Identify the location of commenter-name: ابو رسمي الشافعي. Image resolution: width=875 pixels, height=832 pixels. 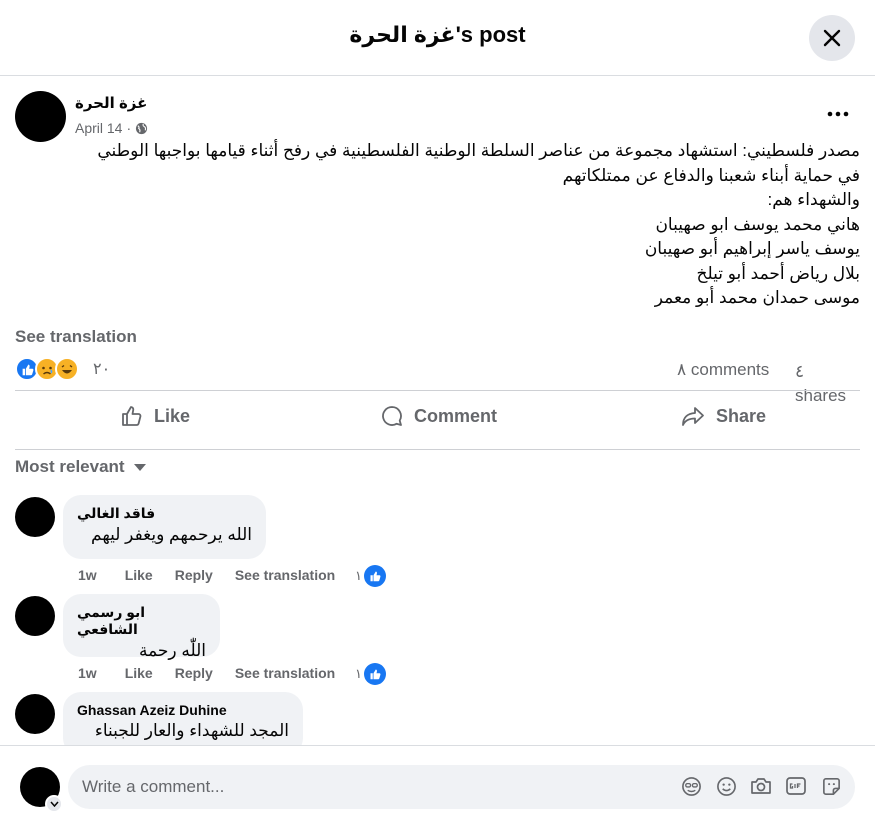
(141, 621).